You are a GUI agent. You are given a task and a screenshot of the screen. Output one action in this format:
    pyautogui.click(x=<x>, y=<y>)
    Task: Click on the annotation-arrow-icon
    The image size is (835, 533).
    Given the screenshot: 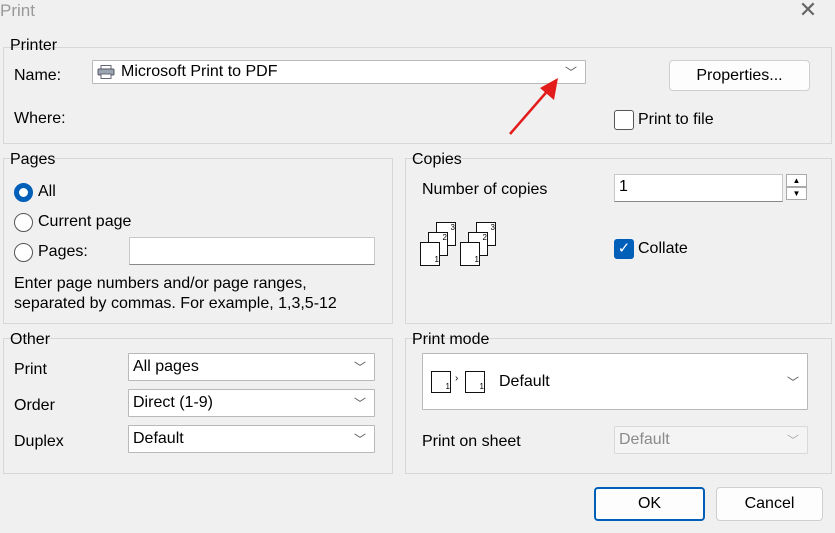 What is the action you would take?
    pyautogui.click(x=533, y=106)
    